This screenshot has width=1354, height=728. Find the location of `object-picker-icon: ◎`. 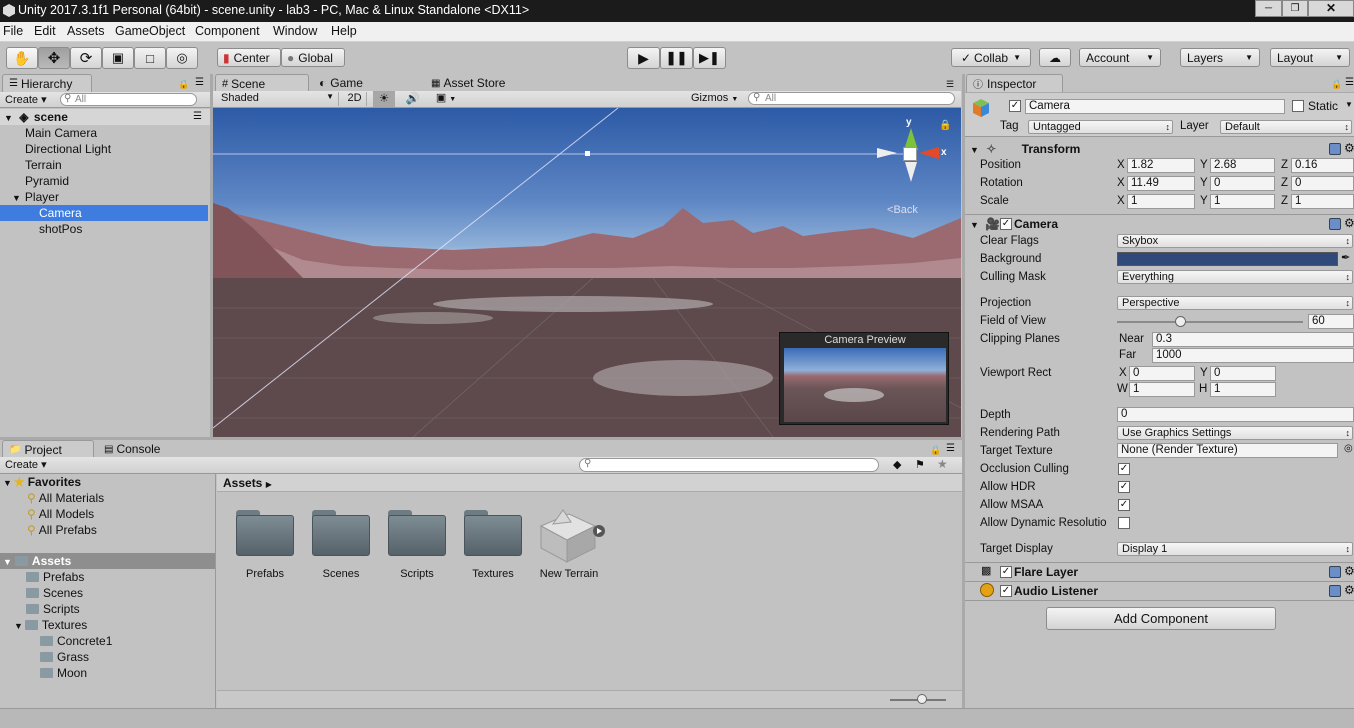

object-picker-icon: ◎ is located at coordinates (1348, 448).